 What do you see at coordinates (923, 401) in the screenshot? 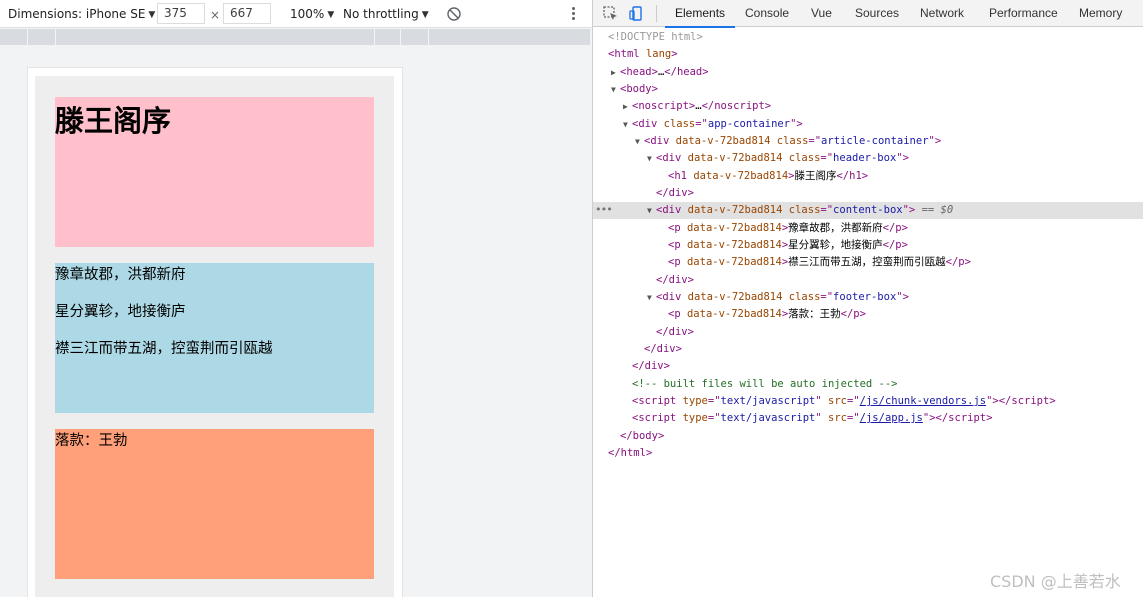
I see `script-src-link: /js/chunk-vendors.js` at bounding box center [923, 401].